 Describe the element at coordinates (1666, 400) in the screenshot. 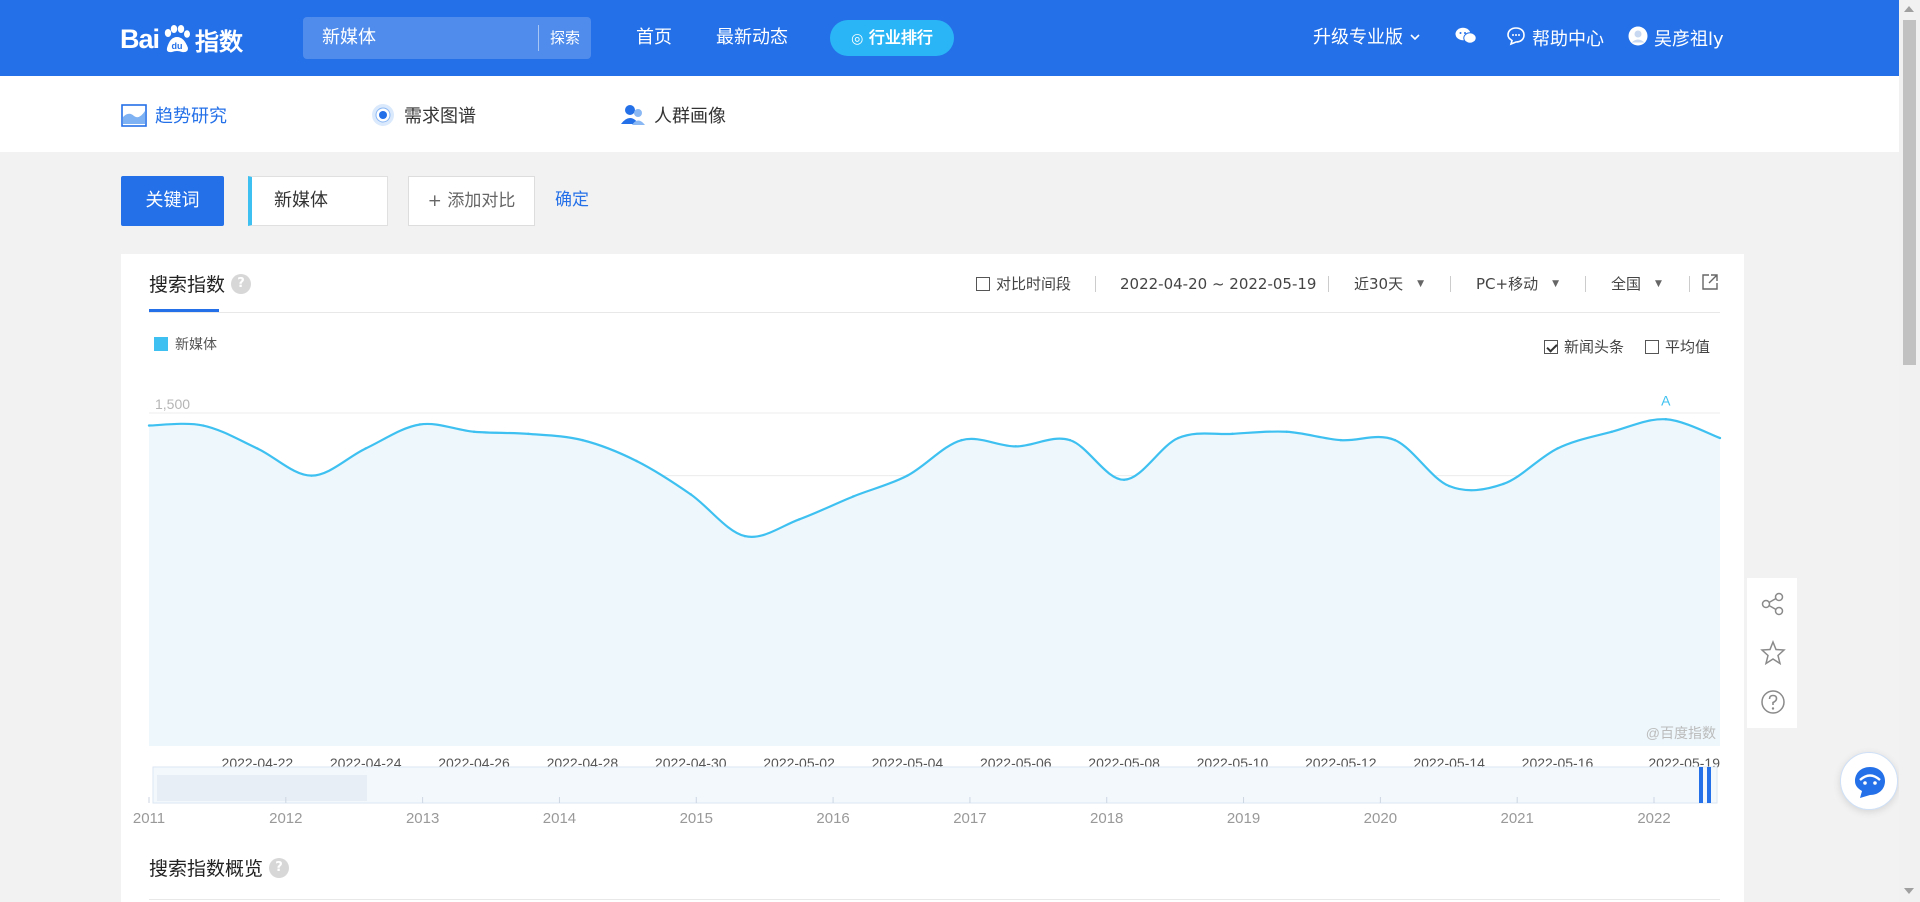

I see `annotation-label: A` at that location.